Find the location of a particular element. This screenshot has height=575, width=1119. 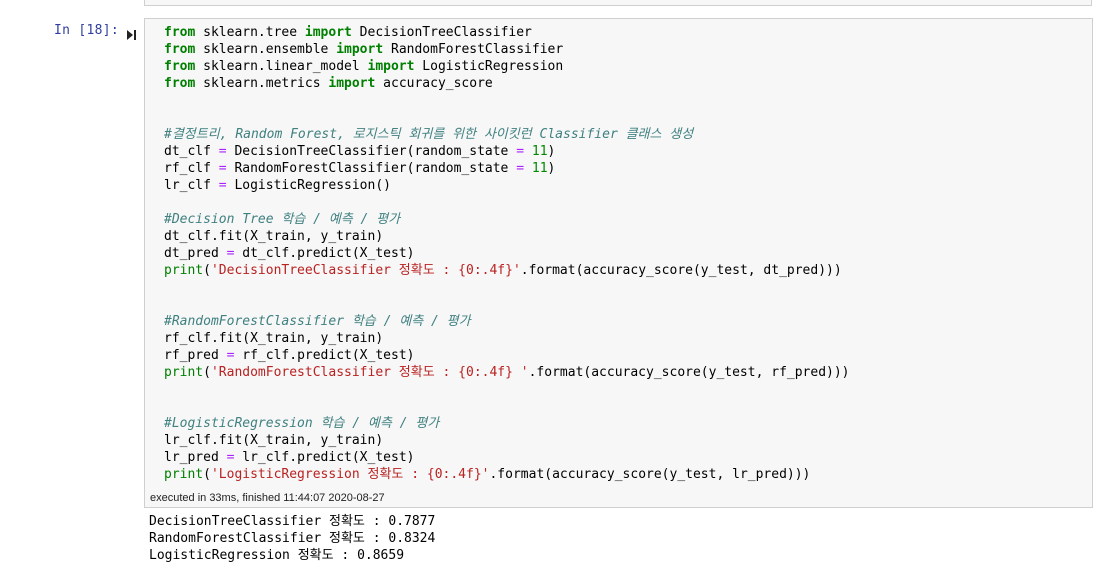

code-line: #Decision Tree 학습 / 예측 / 평가 is located at coordinates (507, 219).